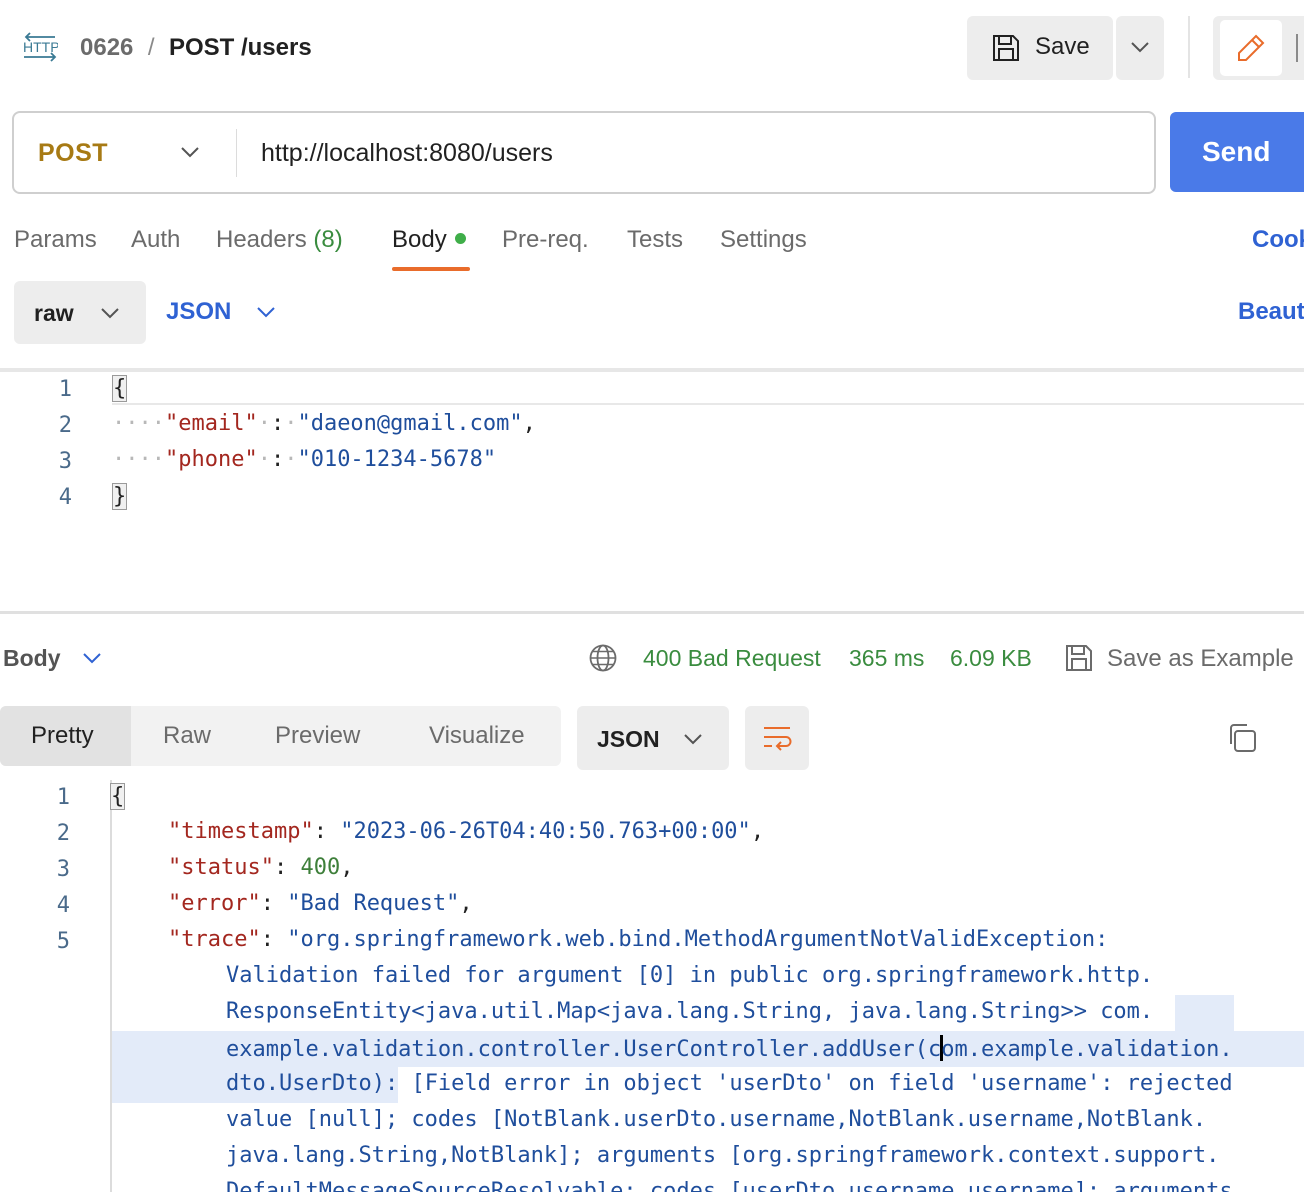  What do you see at coordinates (397, 459) in the screenshot?
I see `json-value: "010-1234-5678"` at bounding box center [397, 459].